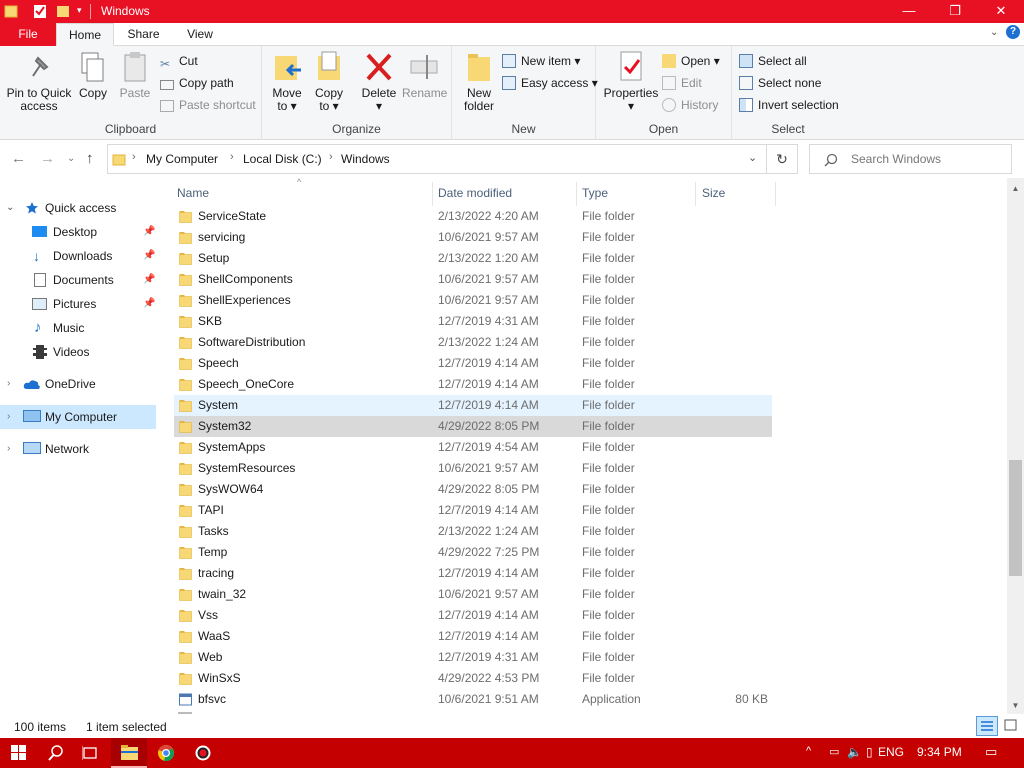 This screenshot has width=1024, height=768. Describe the element at coordinates (78, 417) in the screenshot. I see `nav-my-computer: › My Computer` at that location.